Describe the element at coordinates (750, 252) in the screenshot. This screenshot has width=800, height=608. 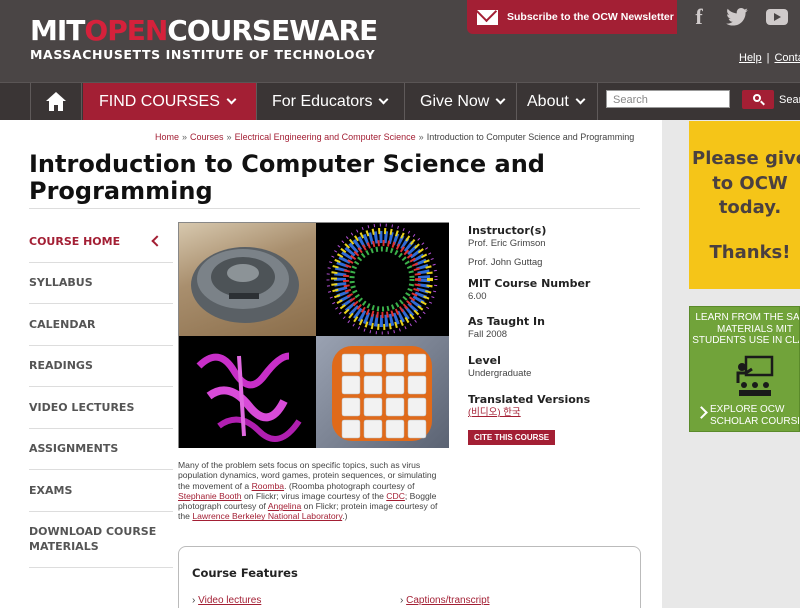
I see `promo-thanks: Thanks!` at that location.